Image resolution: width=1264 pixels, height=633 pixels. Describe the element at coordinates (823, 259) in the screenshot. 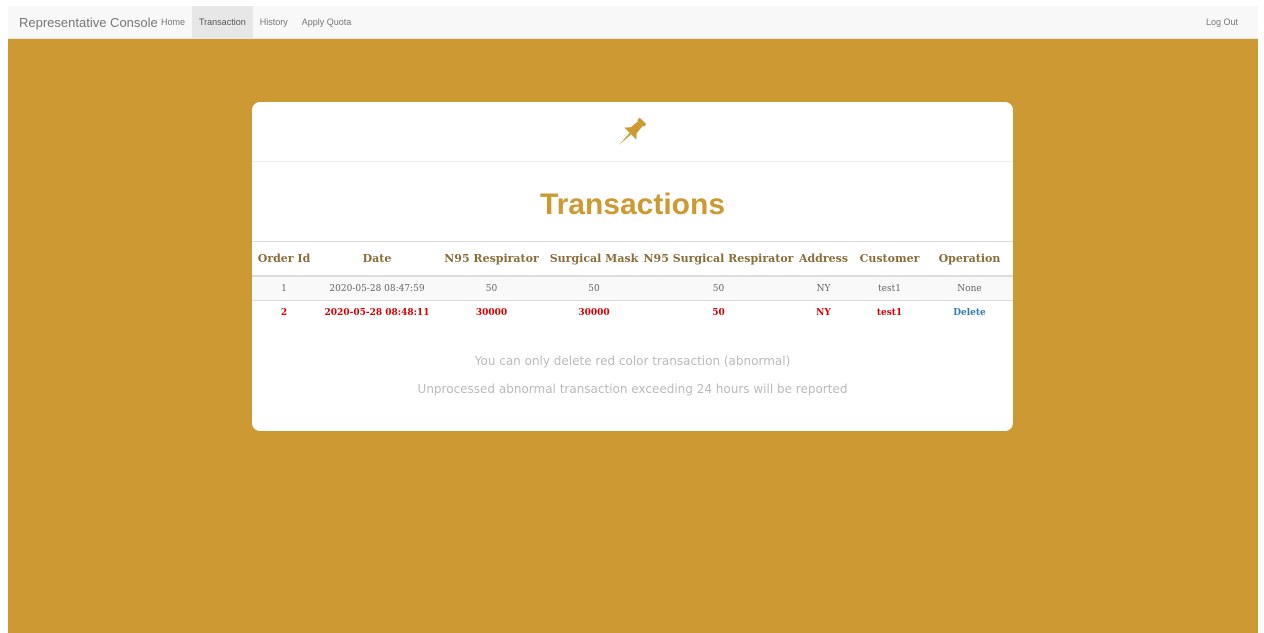

I see `header-address: Address` at that location.